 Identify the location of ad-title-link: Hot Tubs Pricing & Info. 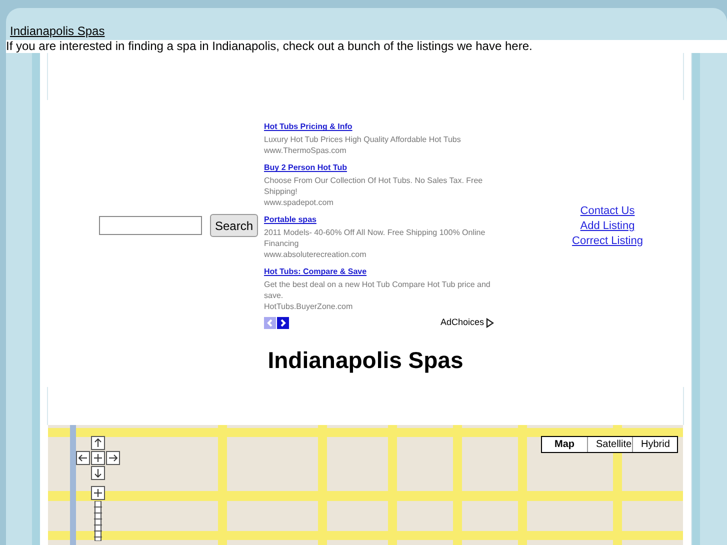
(308, 127).